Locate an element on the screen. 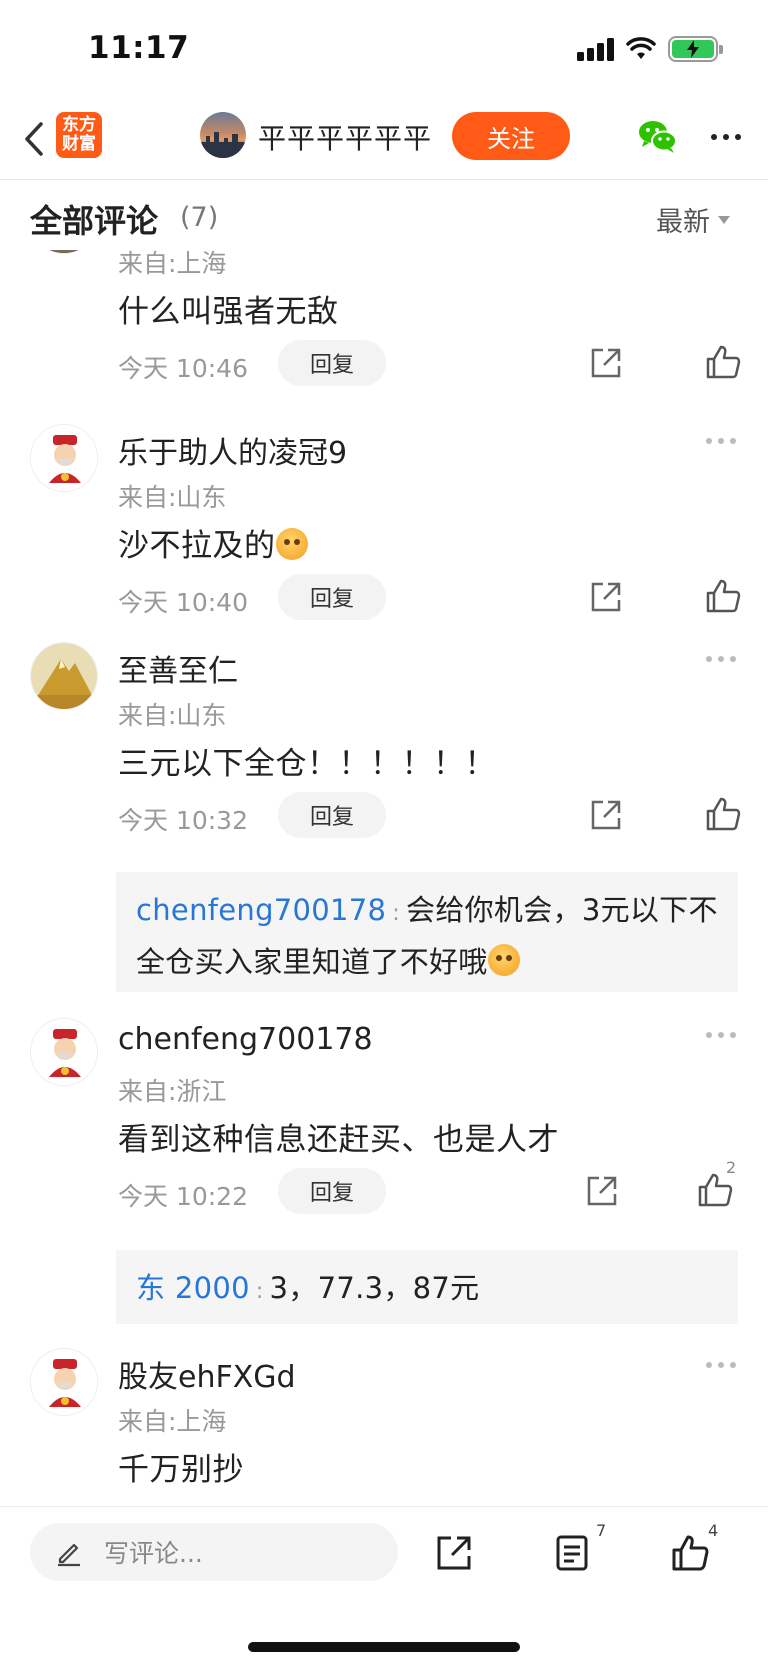  comment-username: 至善至仁 is located at coordinates (178, 668).